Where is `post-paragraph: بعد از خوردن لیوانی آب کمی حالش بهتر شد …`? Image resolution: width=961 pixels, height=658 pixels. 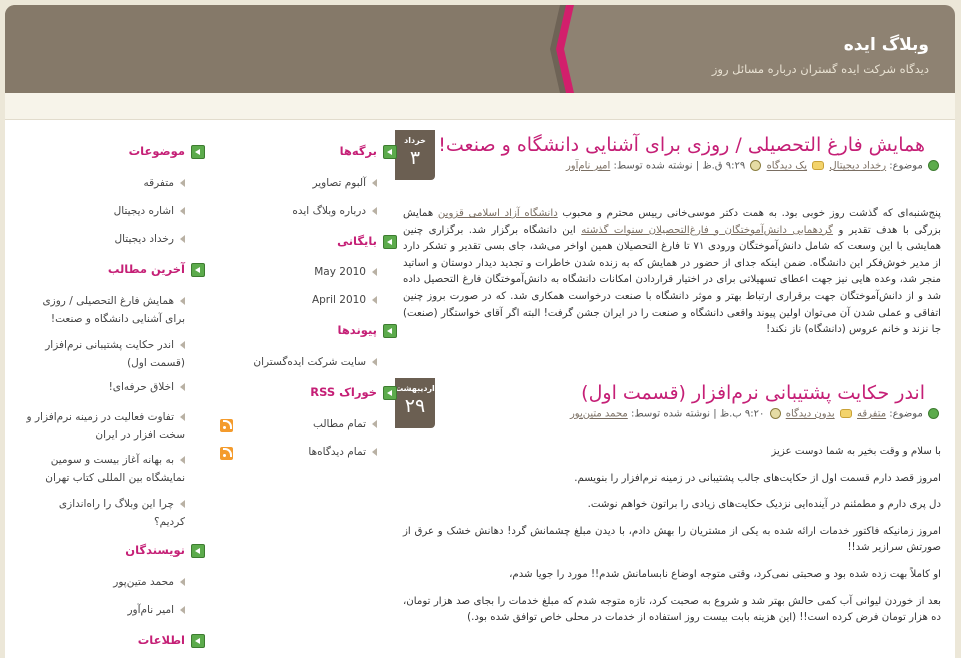 post-paragraph: بعد از خوردن لیوانی آب کمی حالش بهتر شد … is located at coordinates (672, 609).